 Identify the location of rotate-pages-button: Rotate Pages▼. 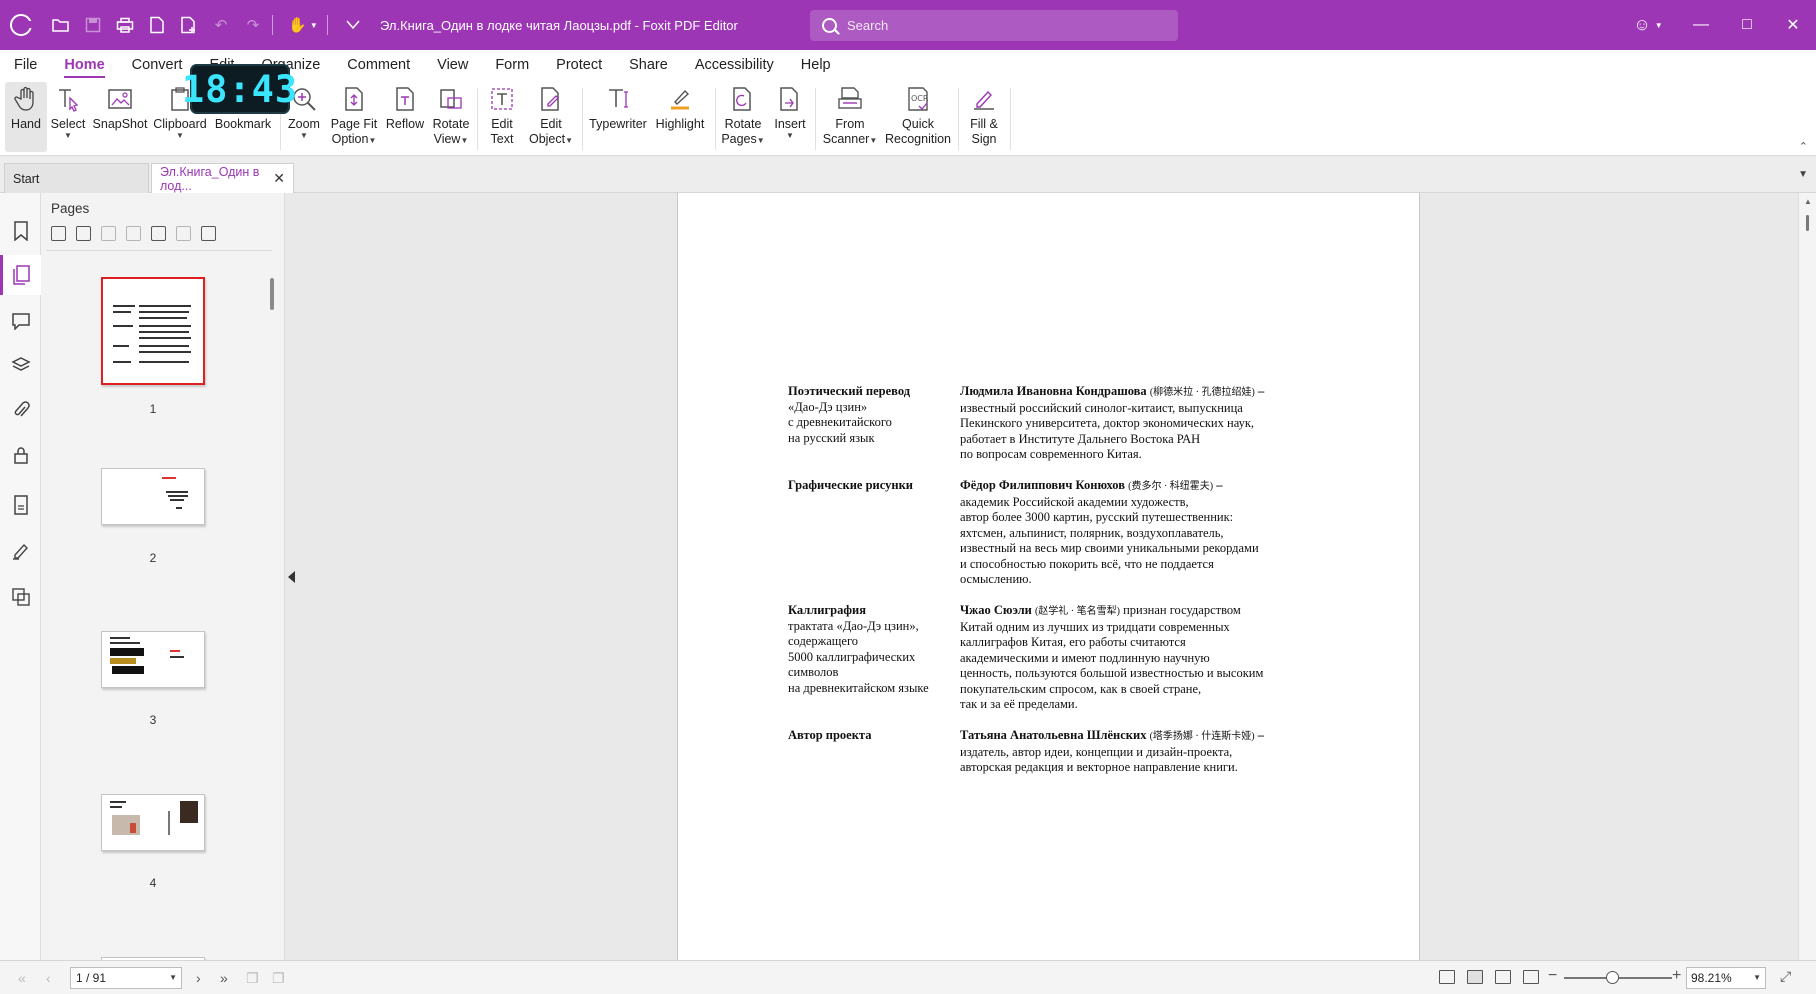
(743, 117).